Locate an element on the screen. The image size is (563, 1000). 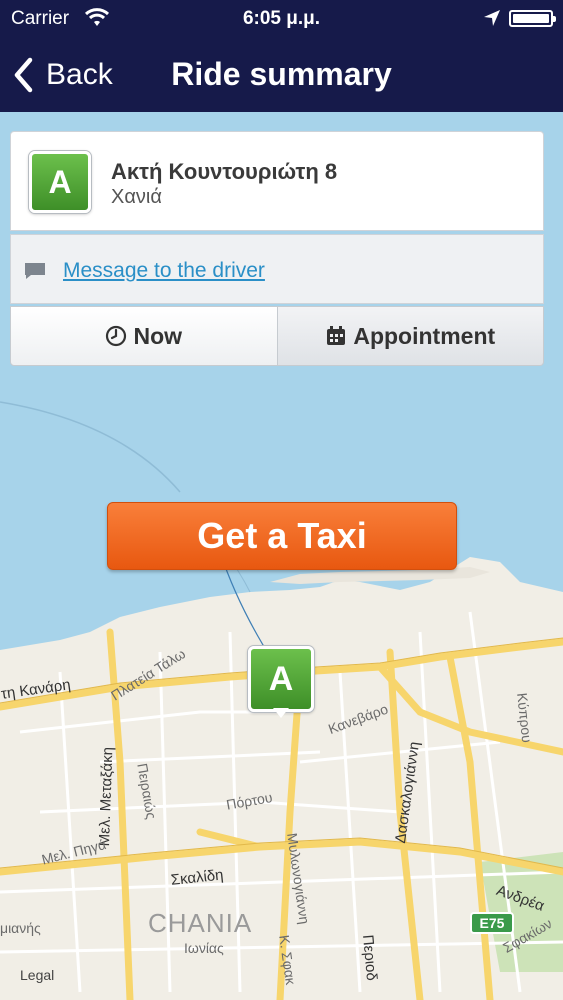
clock: 6:05 μ.μ. is located at coordinates (281, 18).